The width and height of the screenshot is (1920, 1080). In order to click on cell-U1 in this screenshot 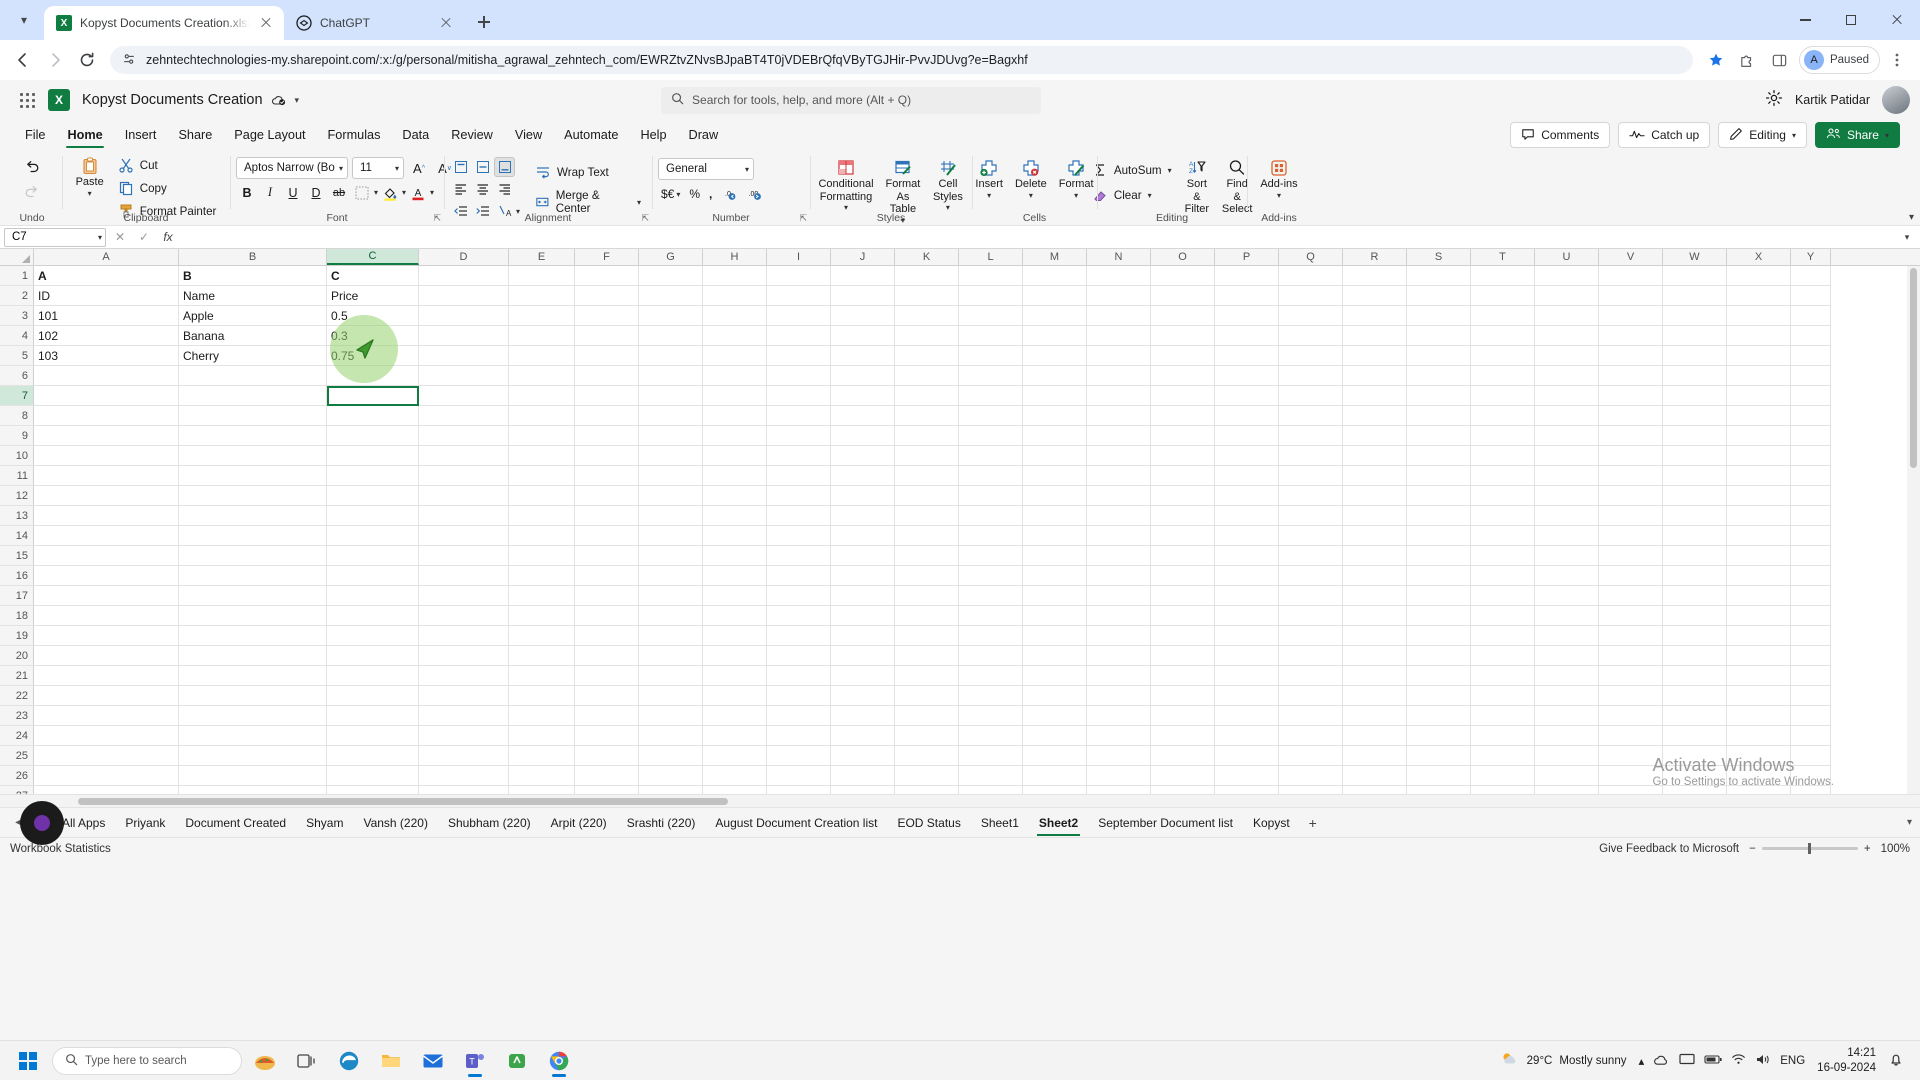, I will do `click(1567, 276)`.